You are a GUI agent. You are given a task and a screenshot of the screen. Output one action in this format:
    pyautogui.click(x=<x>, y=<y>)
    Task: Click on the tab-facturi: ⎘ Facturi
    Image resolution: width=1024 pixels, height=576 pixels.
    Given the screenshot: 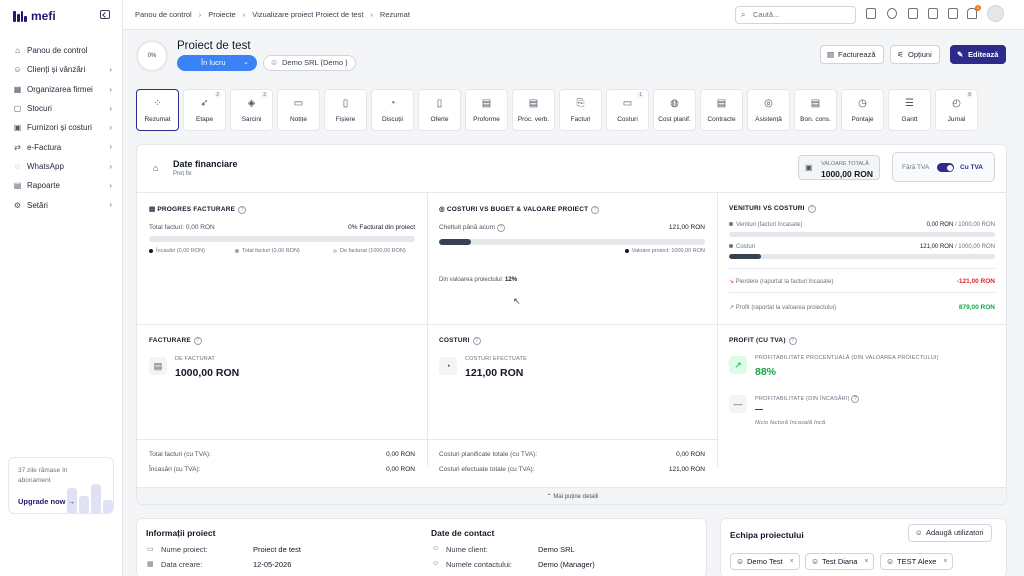 What is the action you would take?
    pyautogui.click(x=580, y=110)
    